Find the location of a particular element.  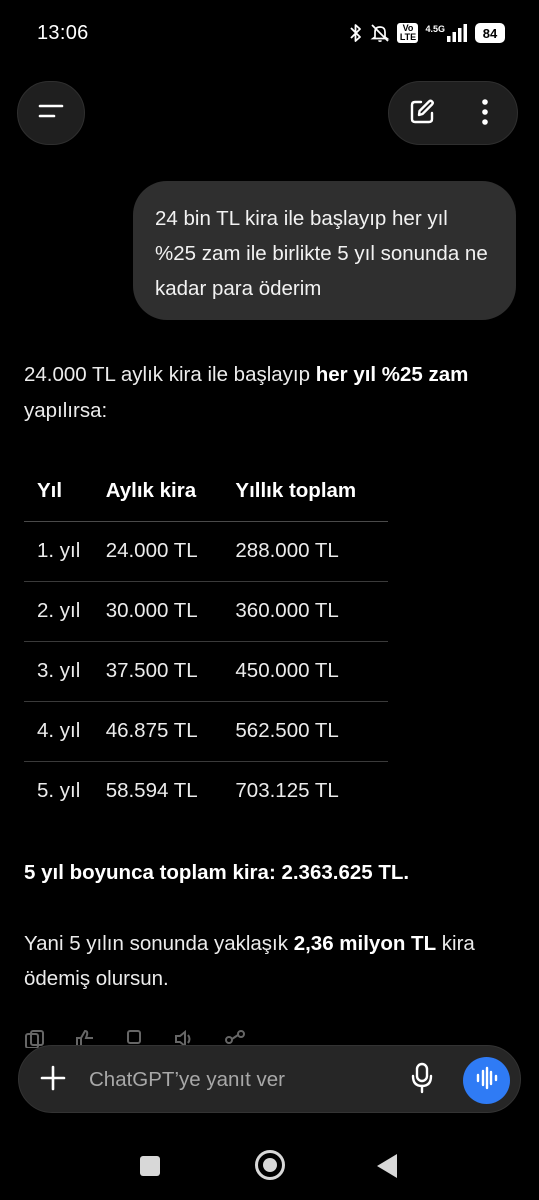

voice-mode-button is located at coordinates (486, 1080).